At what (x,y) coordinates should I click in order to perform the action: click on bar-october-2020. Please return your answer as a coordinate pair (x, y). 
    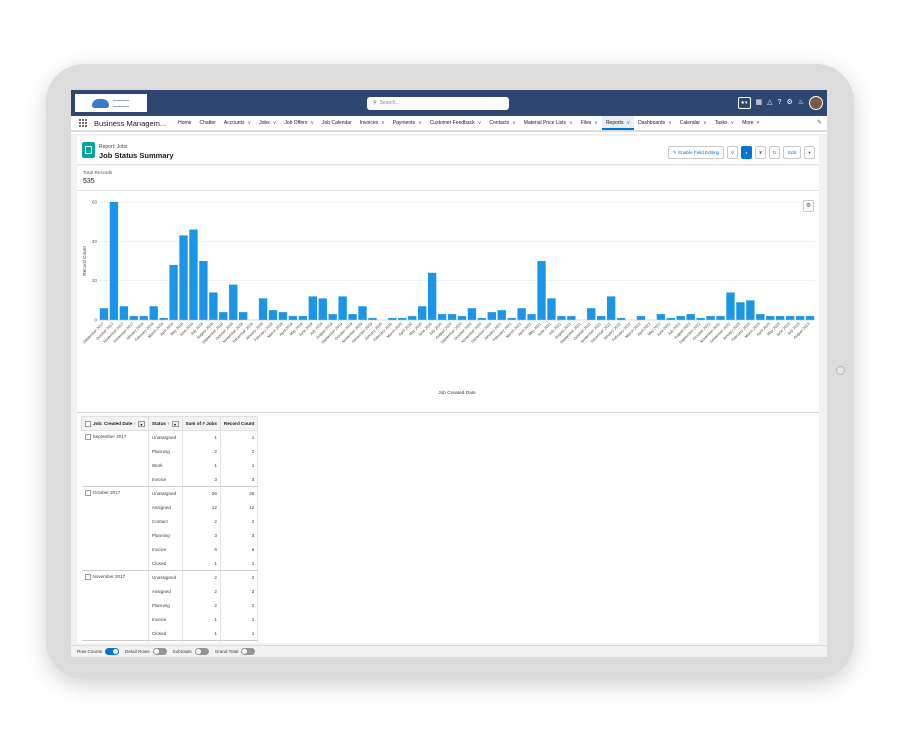
    Looking at the image, I should click on (472, 314).